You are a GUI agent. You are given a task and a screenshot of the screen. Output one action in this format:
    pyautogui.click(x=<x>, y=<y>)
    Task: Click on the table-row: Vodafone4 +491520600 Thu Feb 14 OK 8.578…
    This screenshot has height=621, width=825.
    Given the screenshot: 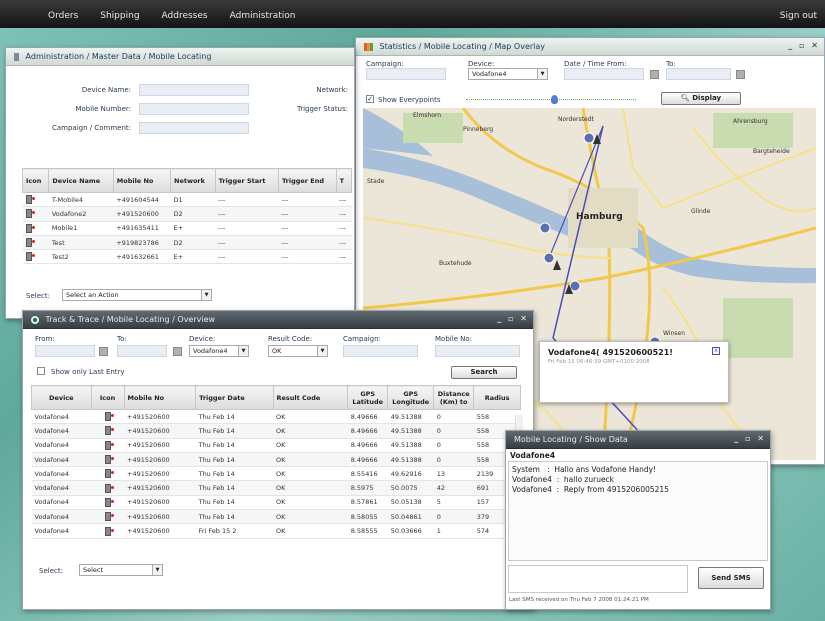 What is the action you would take?
    pyautogui.click(x=276, y=503)
    